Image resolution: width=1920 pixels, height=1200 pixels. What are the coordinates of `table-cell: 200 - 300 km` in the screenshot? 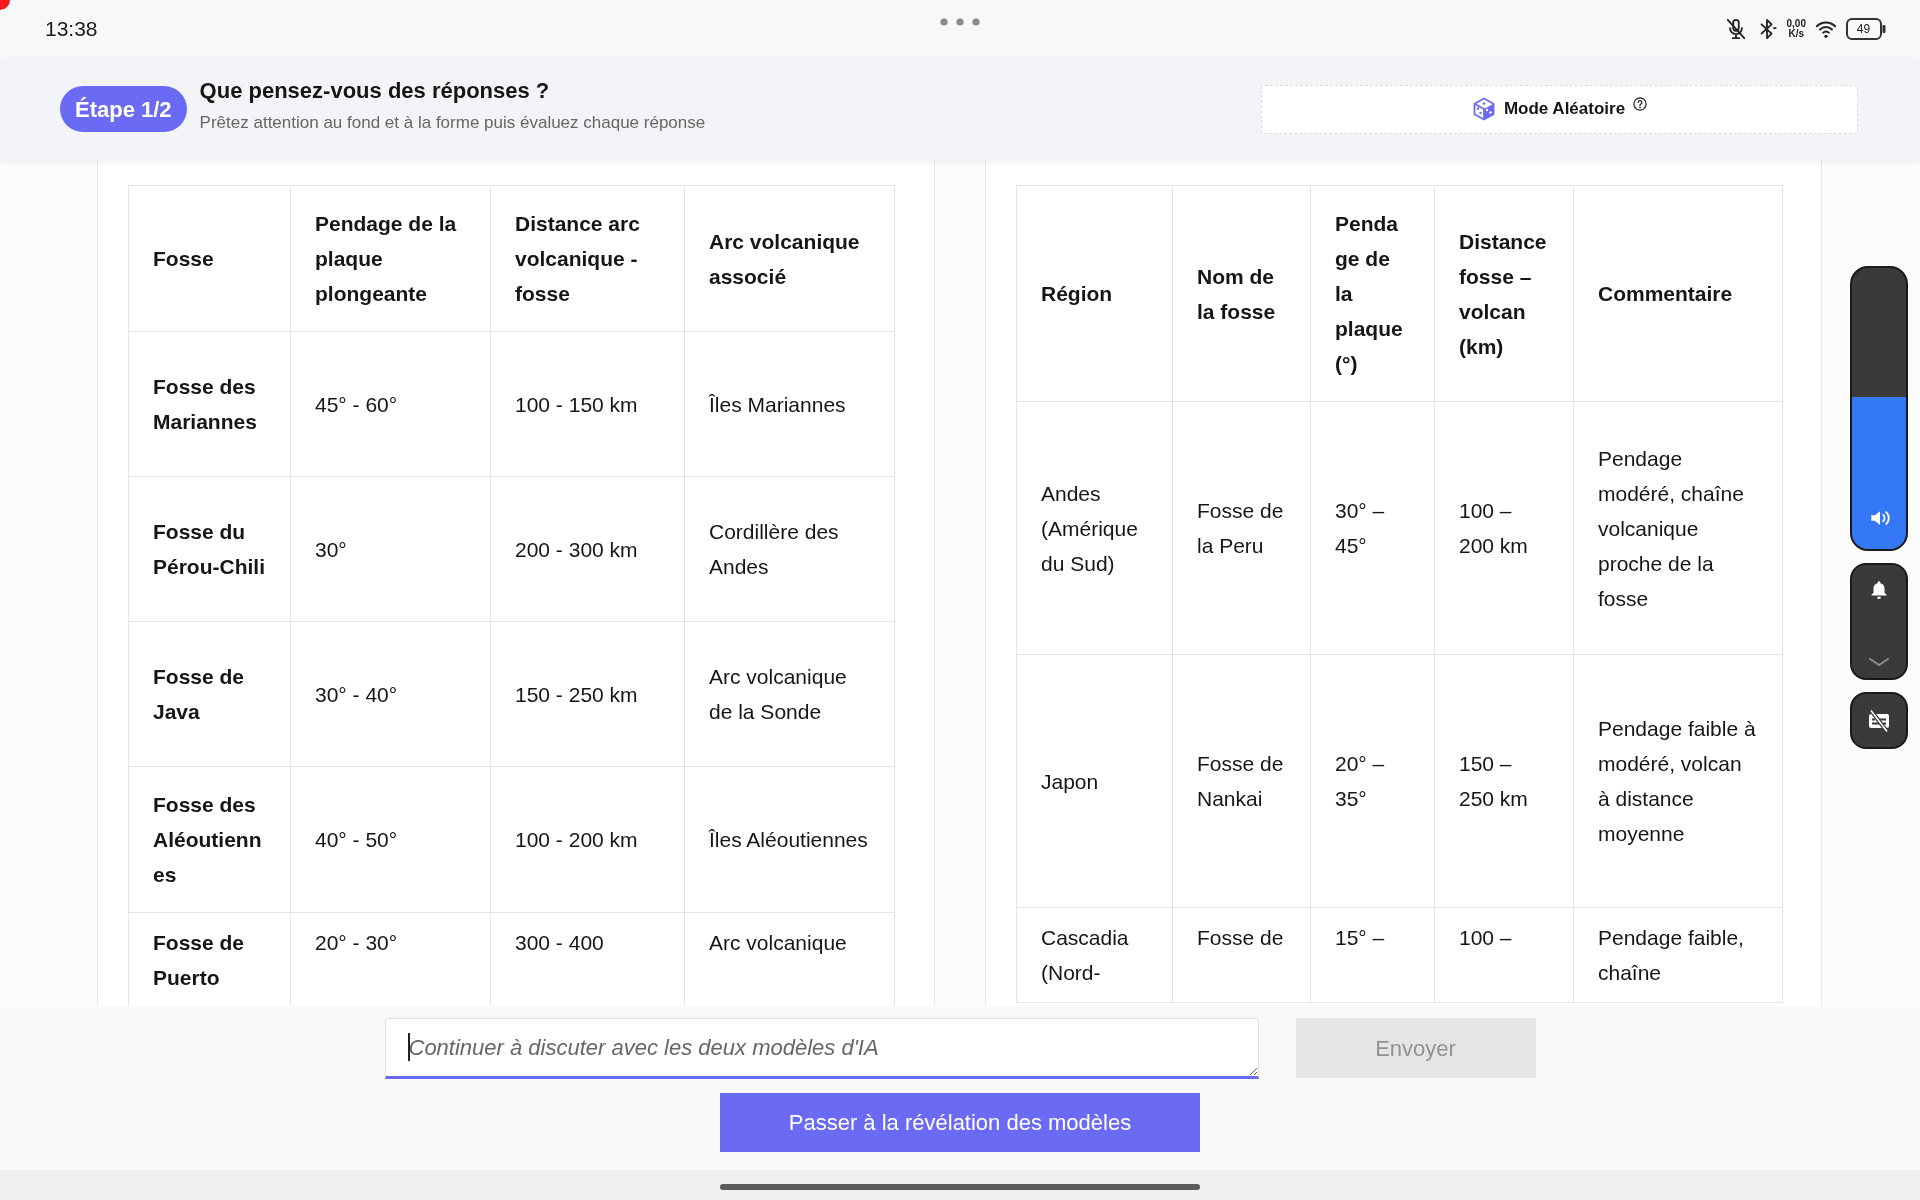 It's located at (587, 549).